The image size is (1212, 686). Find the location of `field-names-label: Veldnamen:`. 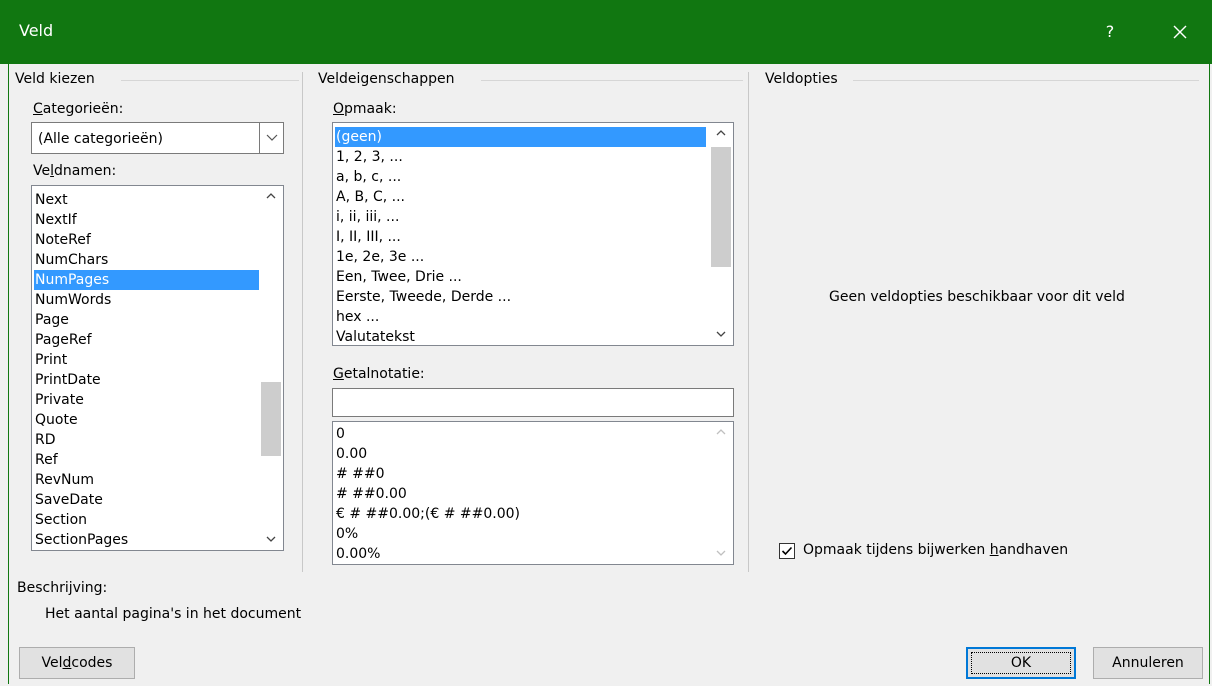

field-names-label: Veldnamen: is located at coordinates (74, 171).